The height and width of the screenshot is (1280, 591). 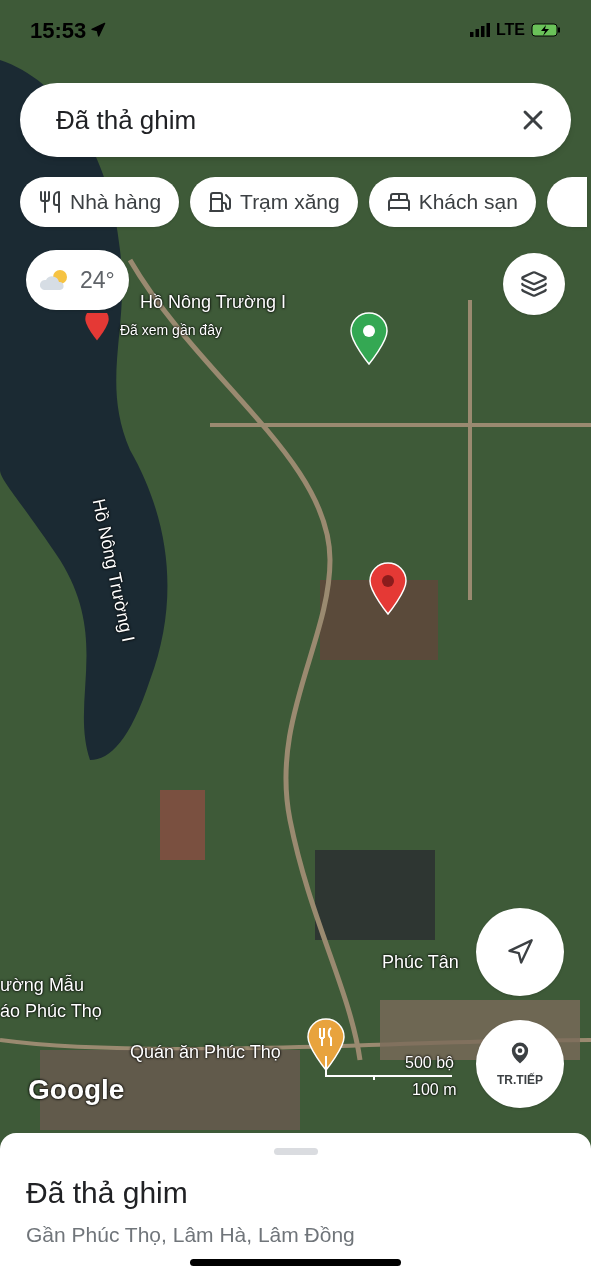 What do you see at coordinates (434, 1090) in the screenshot?
I see `scale-label: 100 m` at bounding box center [434, 1090].